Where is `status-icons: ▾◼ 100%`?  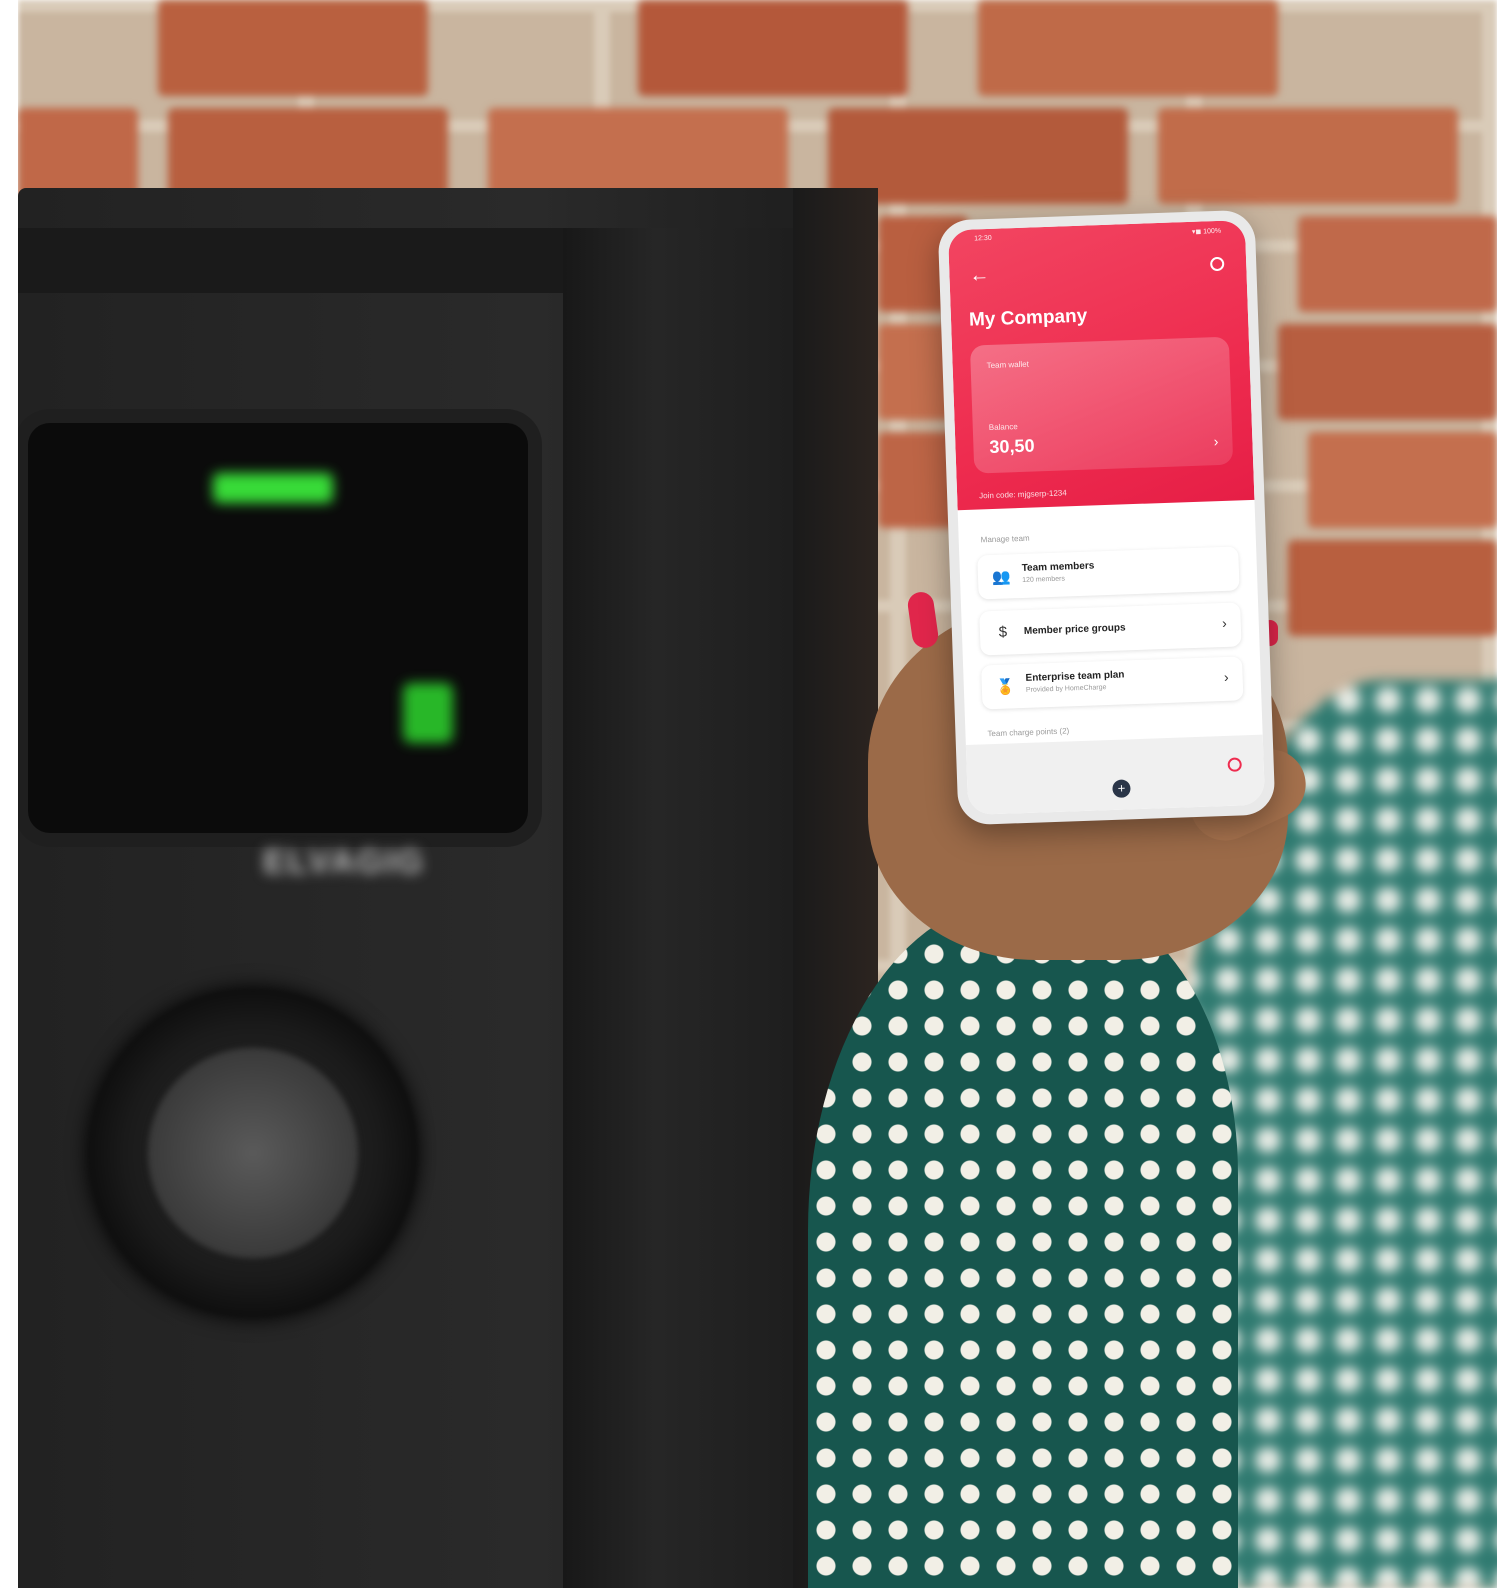
status-icons: ▾◼ 100% is located at coordinates (1206, 231).